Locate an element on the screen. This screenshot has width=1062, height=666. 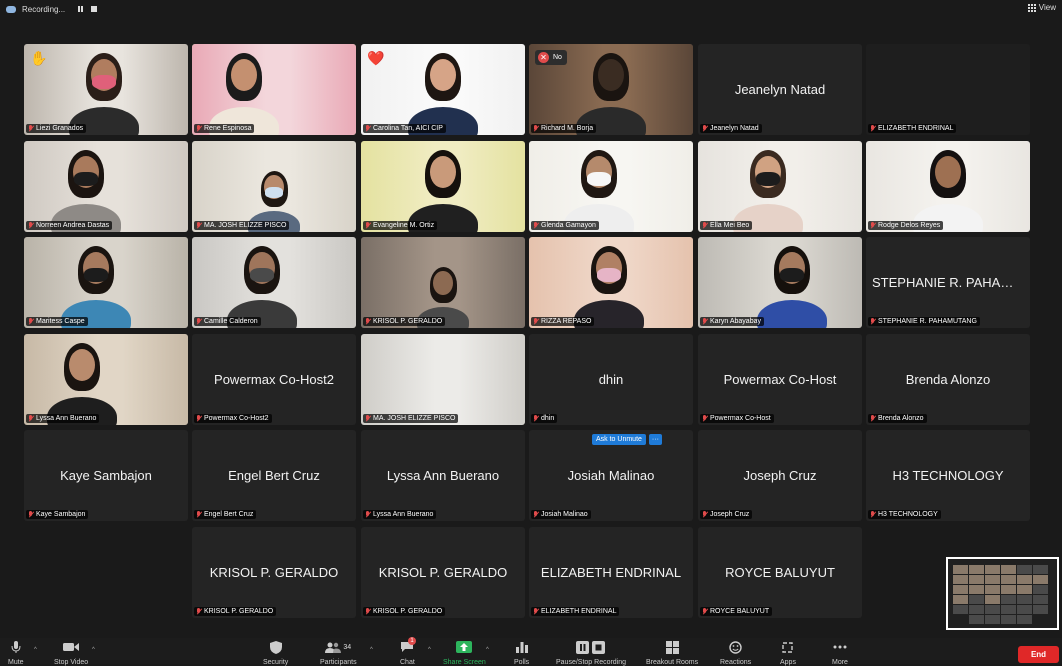
chat-options-caret: ^ is located at coordinates (429, 650).